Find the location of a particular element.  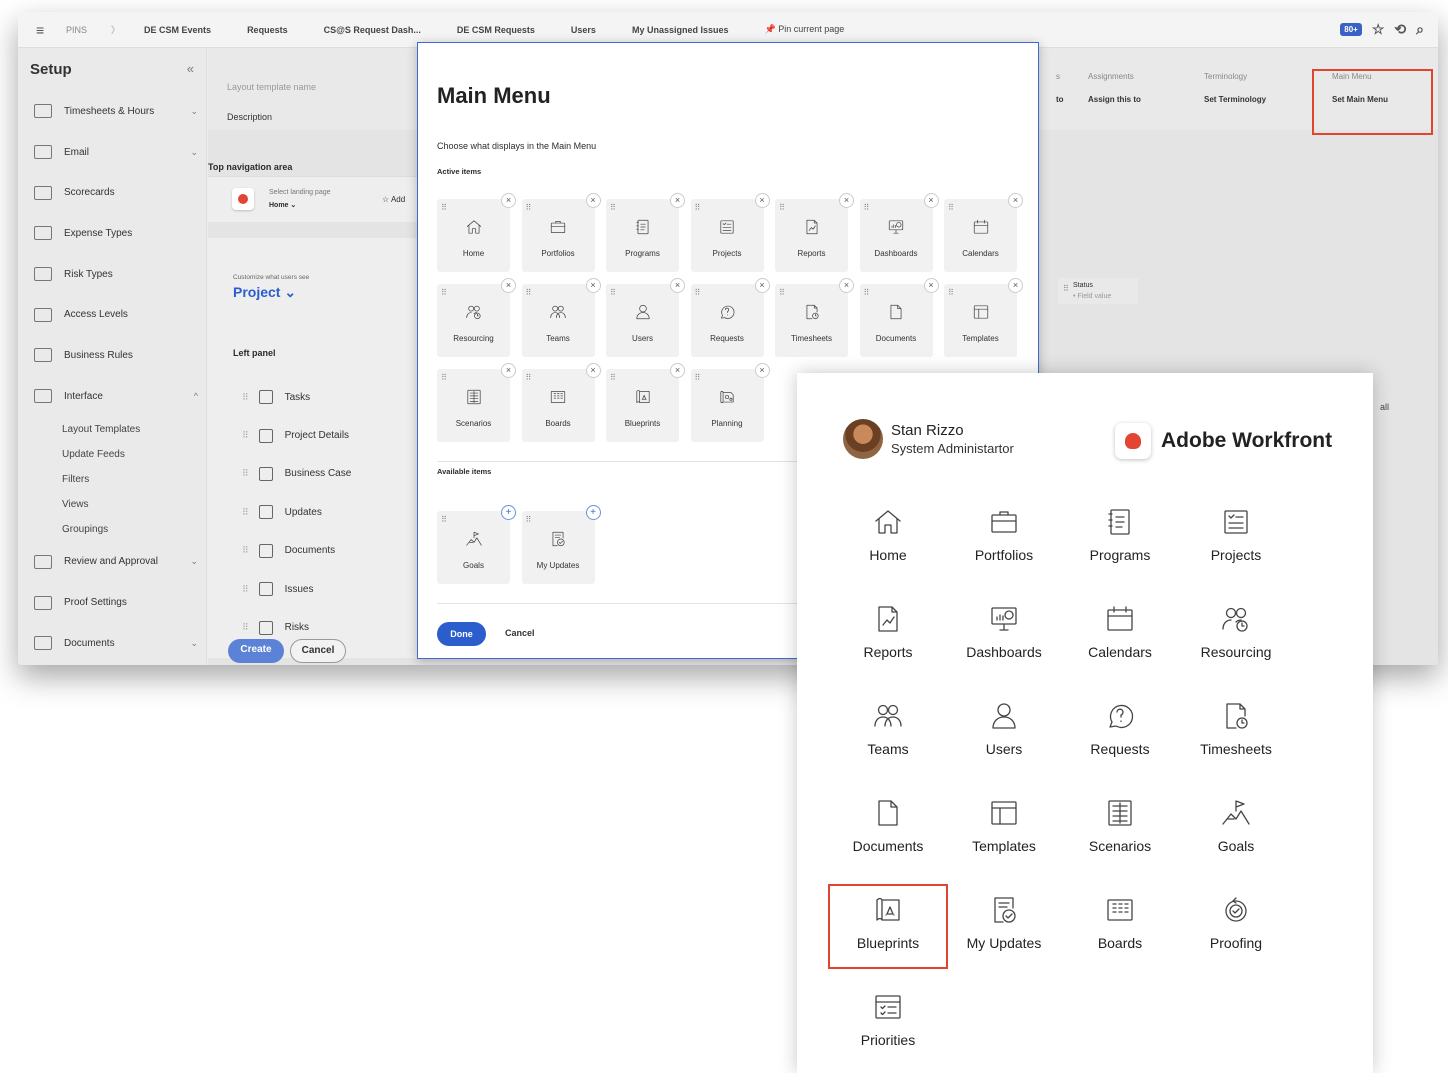

menu-tile-teams: ⠿ × Teams is located at coordinates (561, 317).